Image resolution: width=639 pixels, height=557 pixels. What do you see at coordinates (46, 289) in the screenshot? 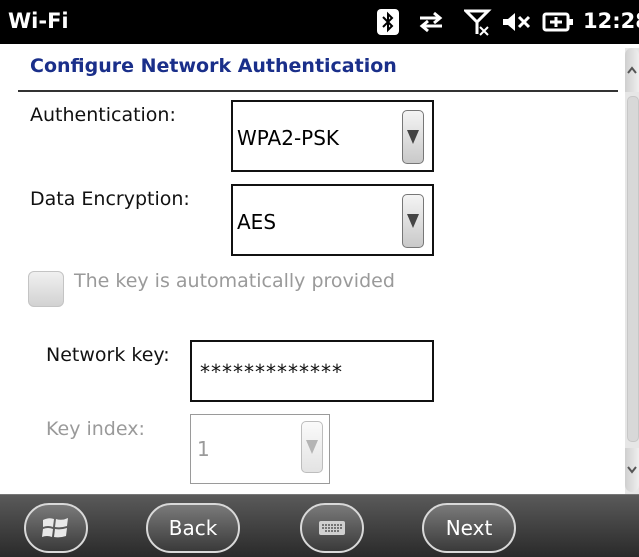
I see `auto-key-checkbox` at bounding box center [46, 289].